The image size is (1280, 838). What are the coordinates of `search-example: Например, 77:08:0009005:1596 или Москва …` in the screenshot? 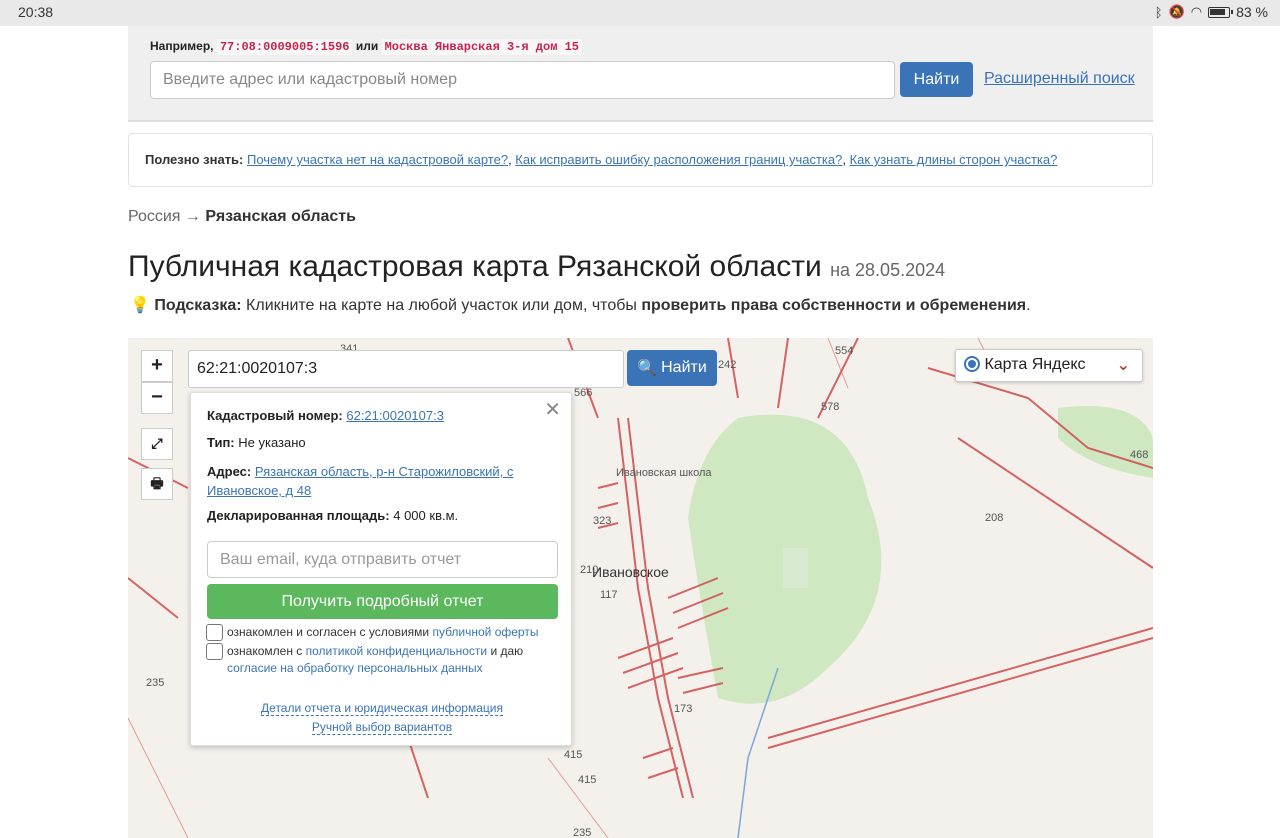 It's located at (366, 47).